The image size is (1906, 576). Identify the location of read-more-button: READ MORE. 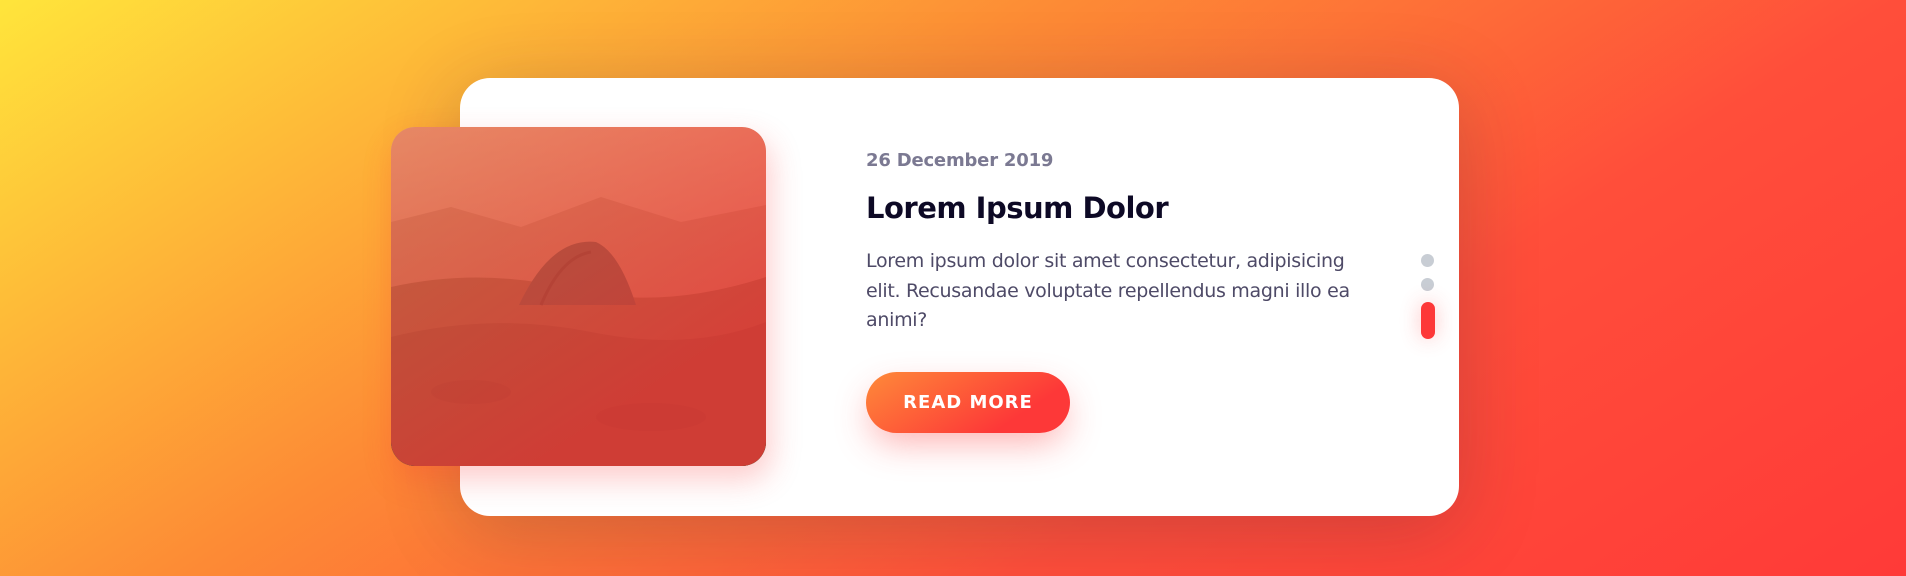
(968, 402).